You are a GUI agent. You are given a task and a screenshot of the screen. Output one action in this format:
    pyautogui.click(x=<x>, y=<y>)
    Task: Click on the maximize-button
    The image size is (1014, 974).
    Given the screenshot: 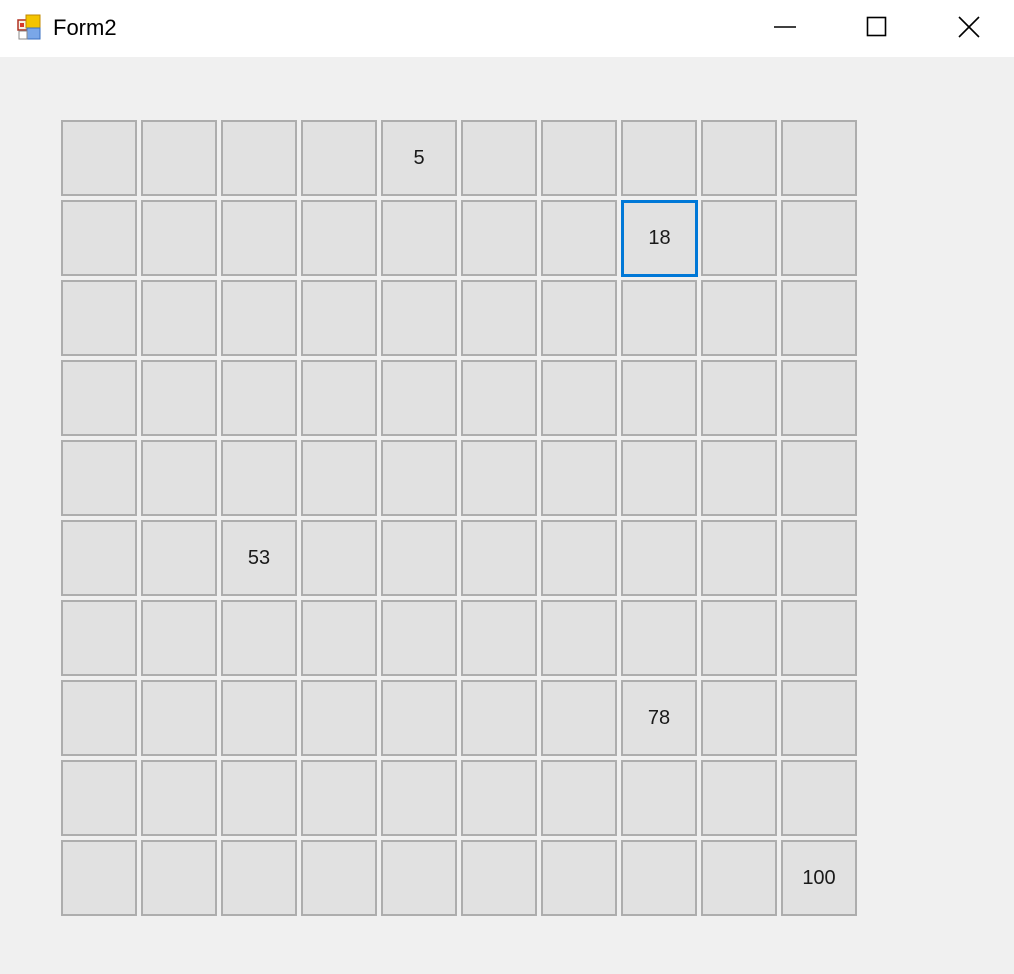 What is the action you would take?
    pyautogui.click(x=876, y=28)
    